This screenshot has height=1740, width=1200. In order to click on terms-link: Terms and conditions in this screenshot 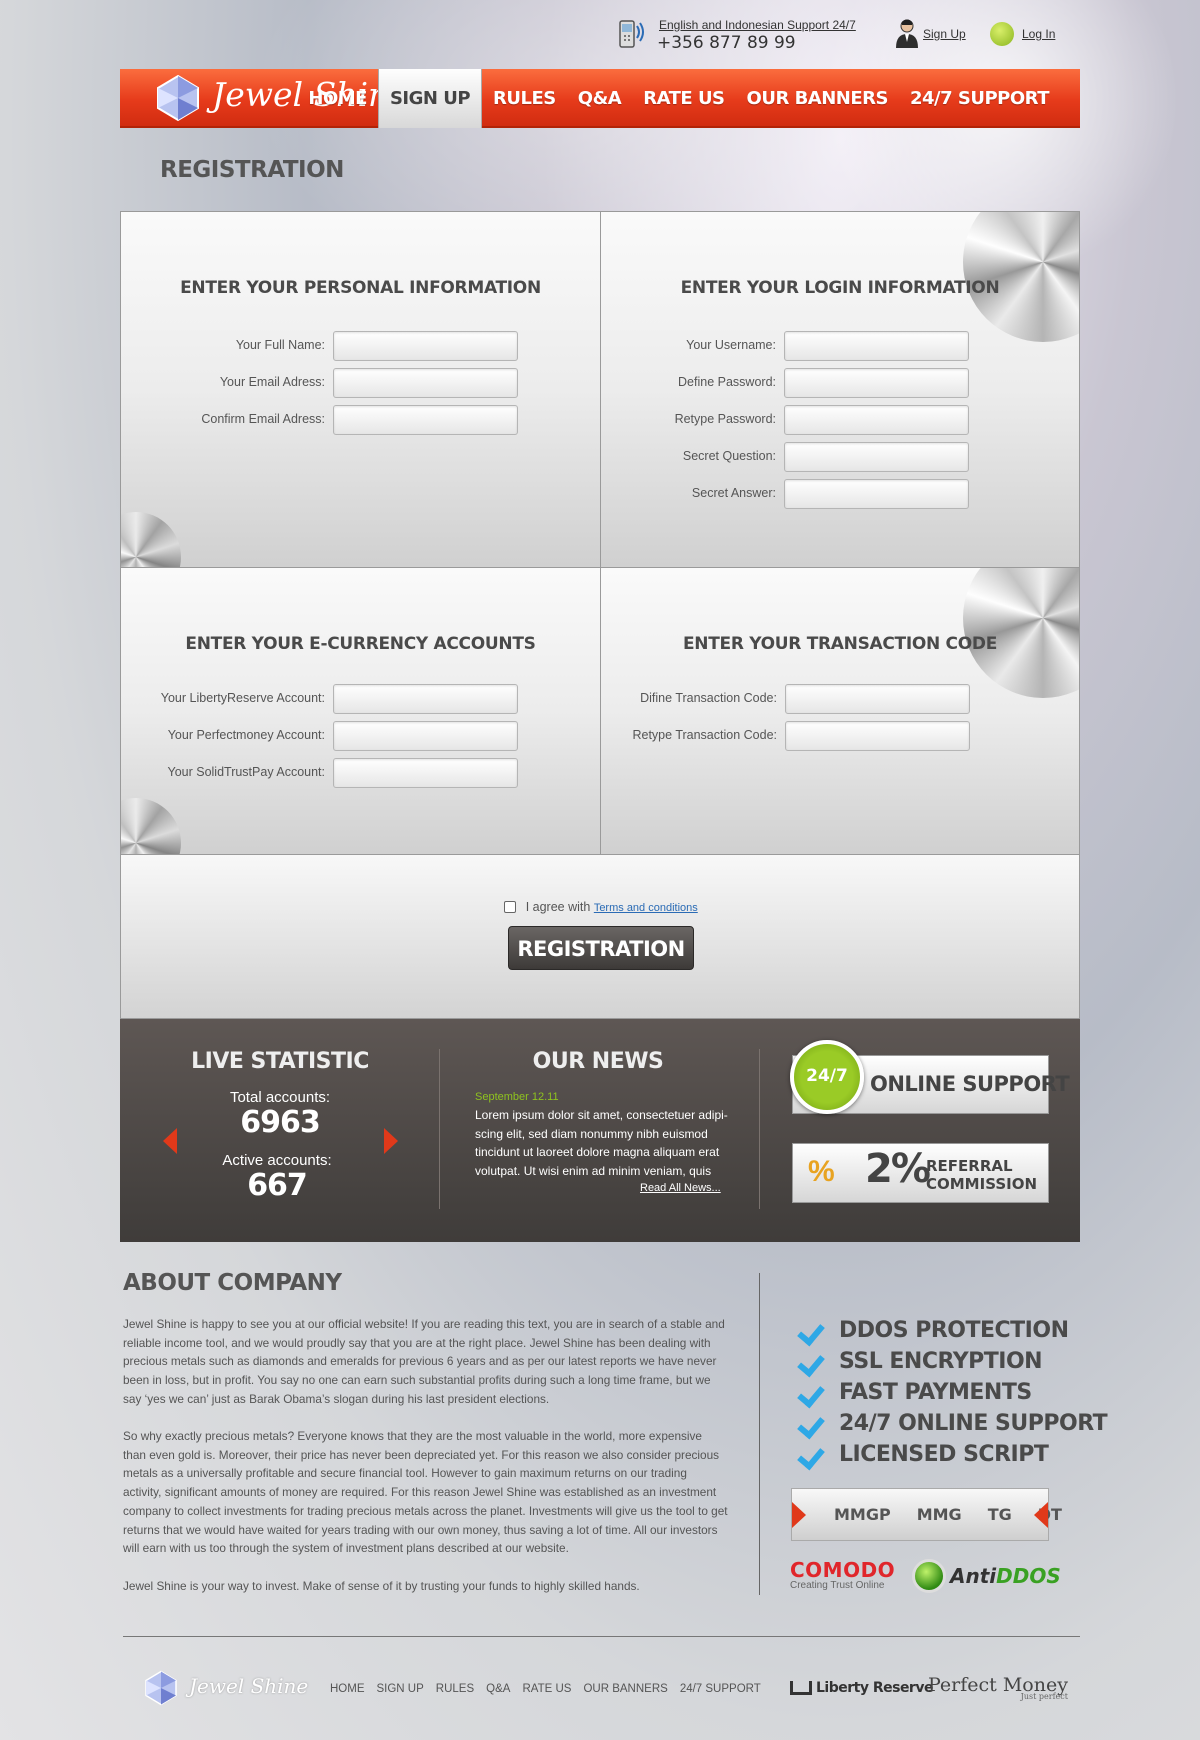, I will do `click(646, 908)`.